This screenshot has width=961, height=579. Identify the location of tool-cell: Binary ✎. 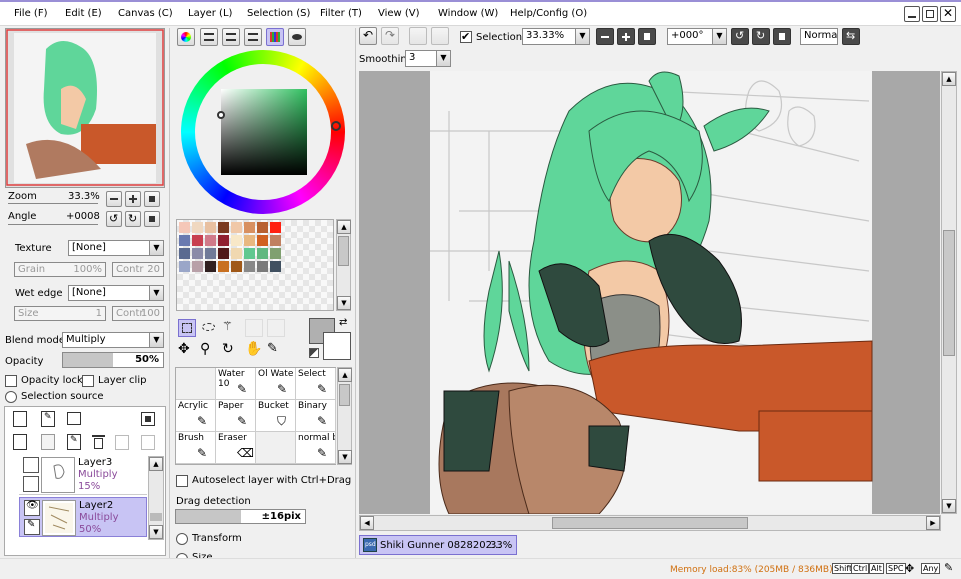
(316, 416).